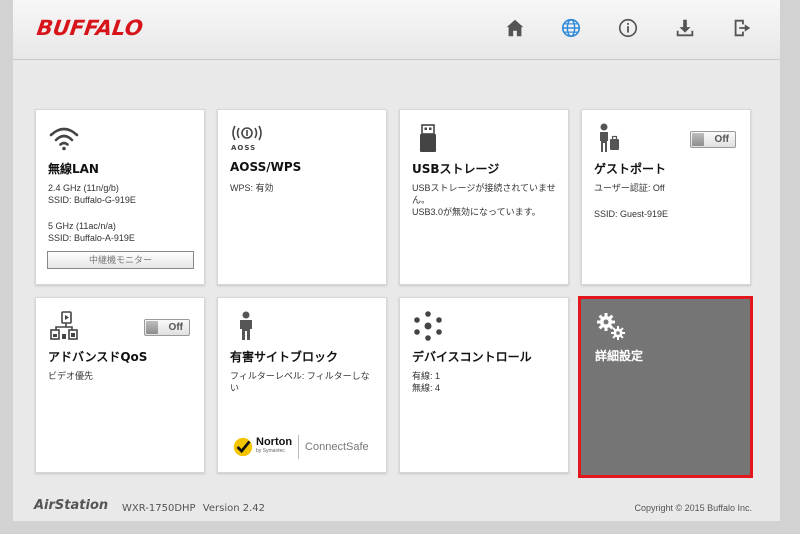 The height and width of the screenshot is (534, 800). I want to click on logout-icon, so click(742, 28).